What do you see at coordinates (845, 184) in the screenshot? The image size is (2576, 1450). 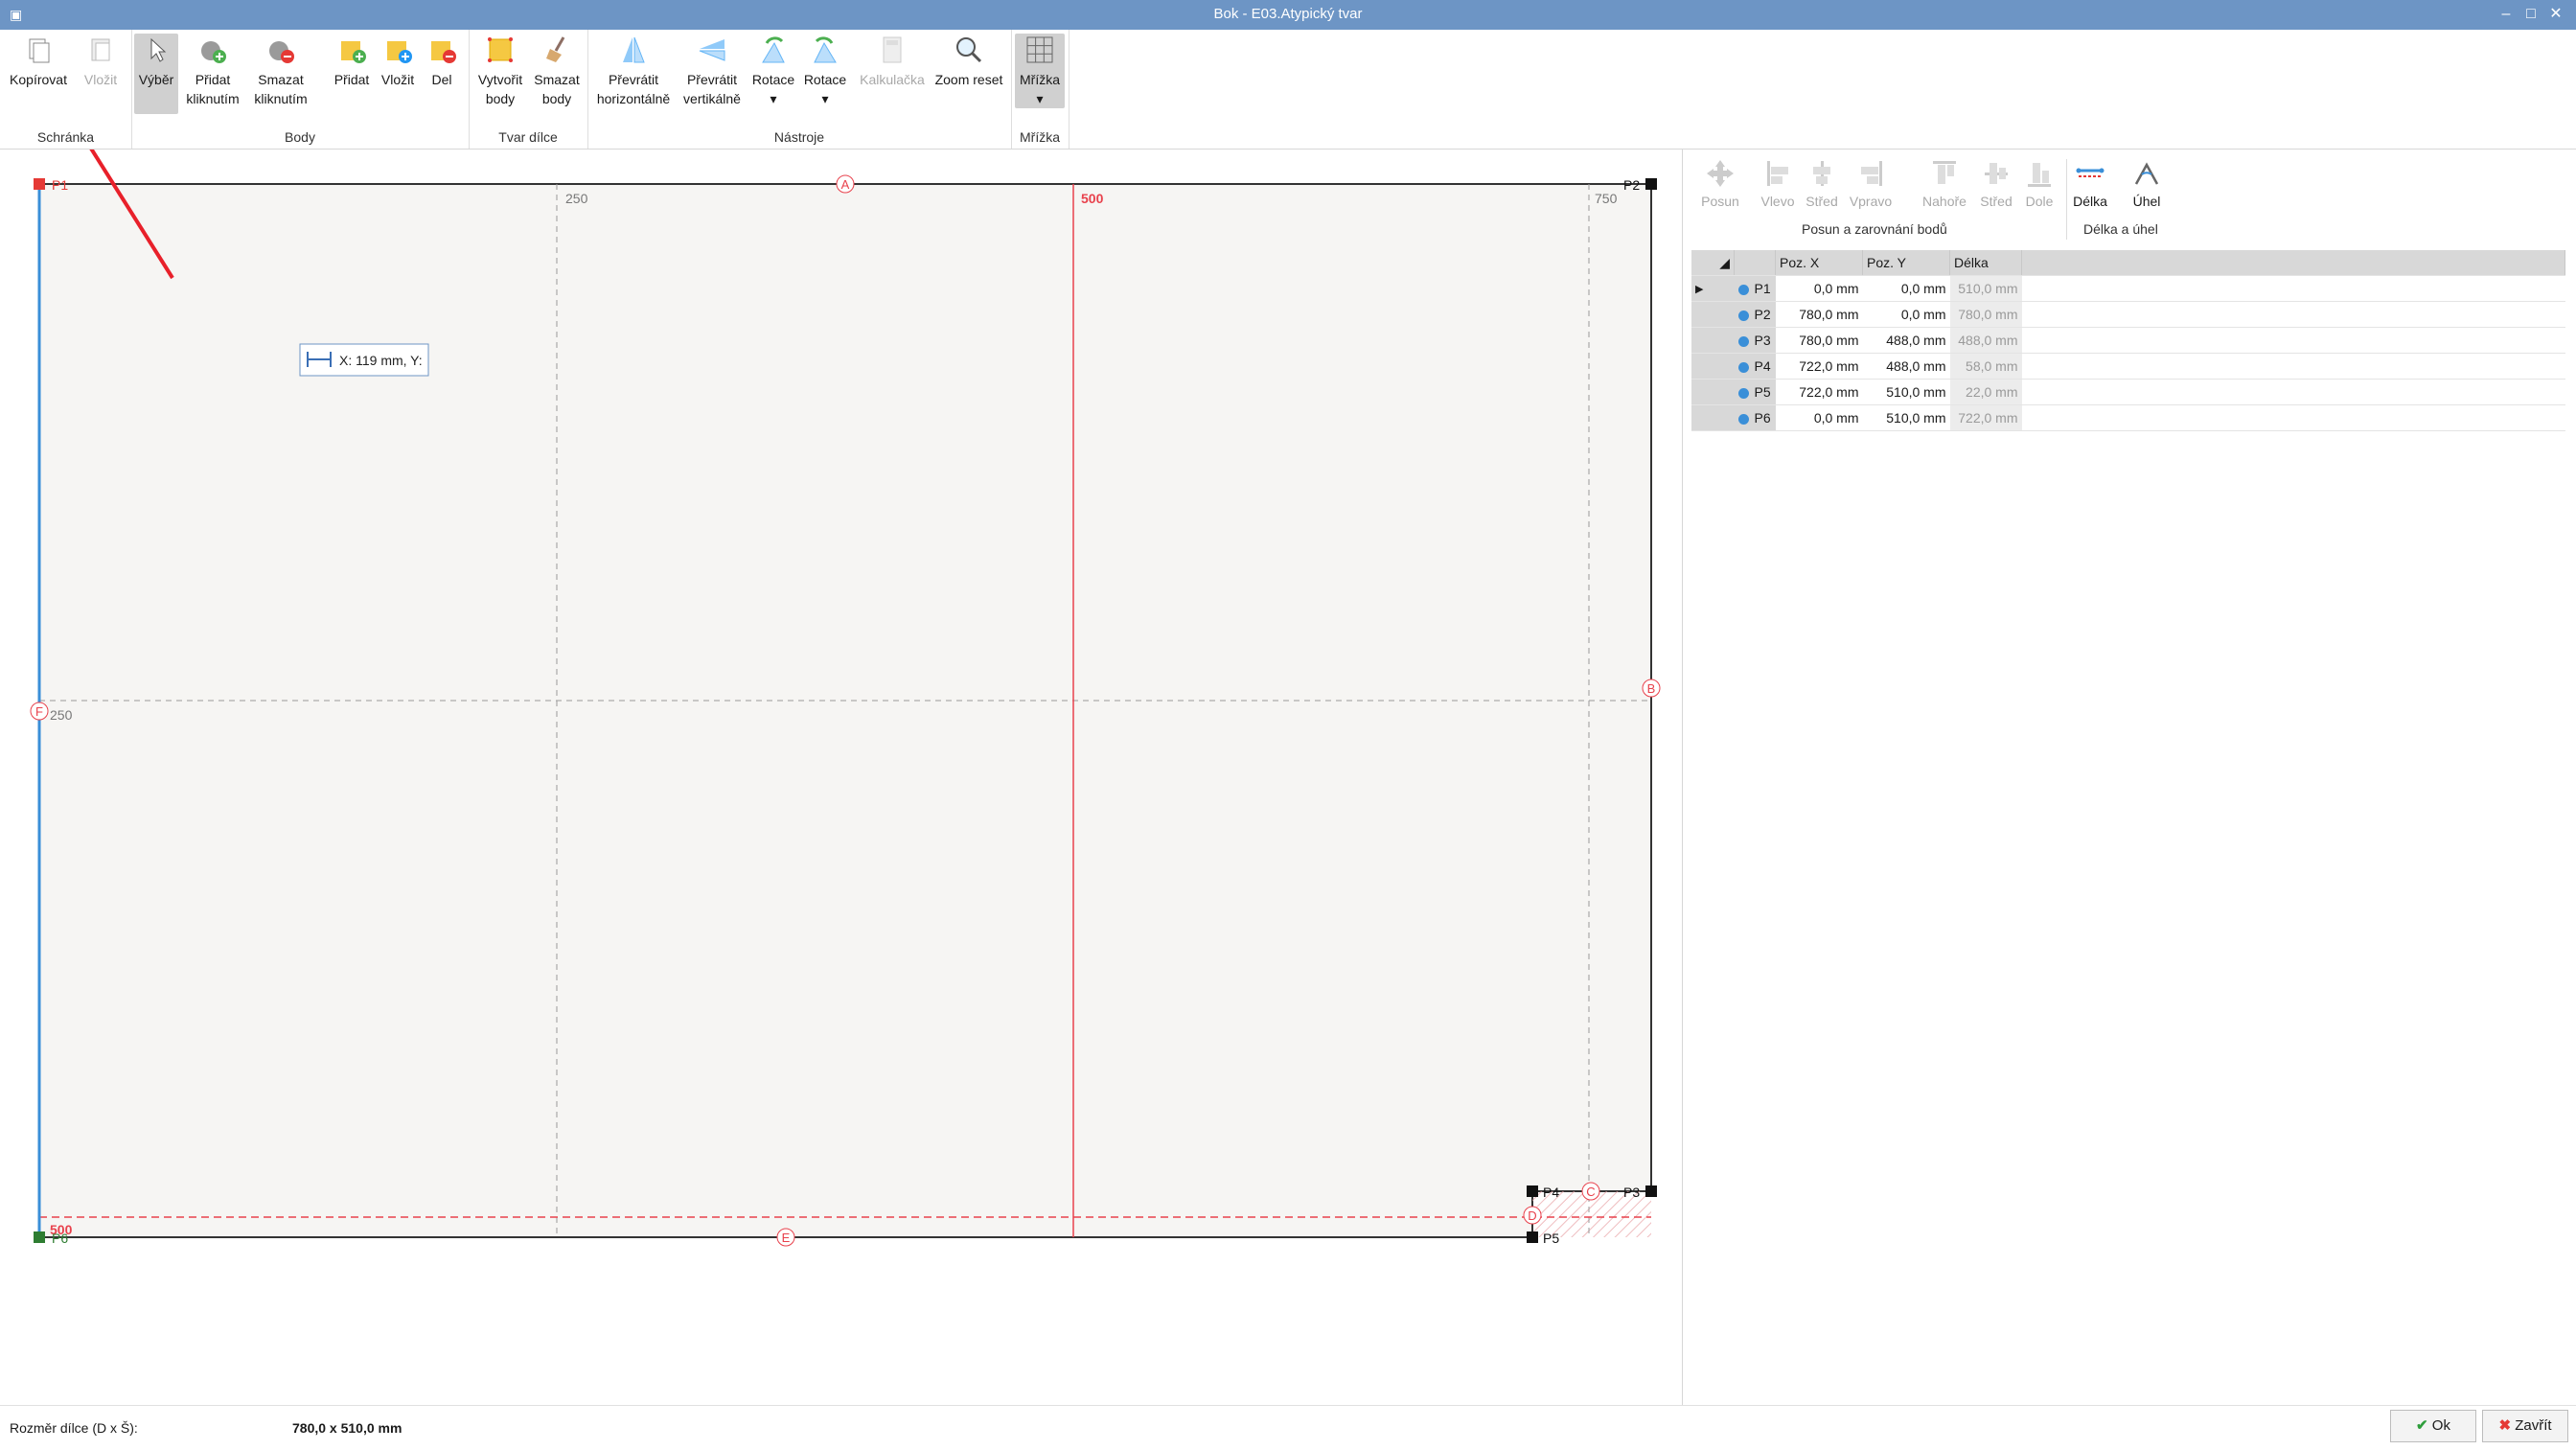 I see `marker-a: A` at bounding box center [845, 184].